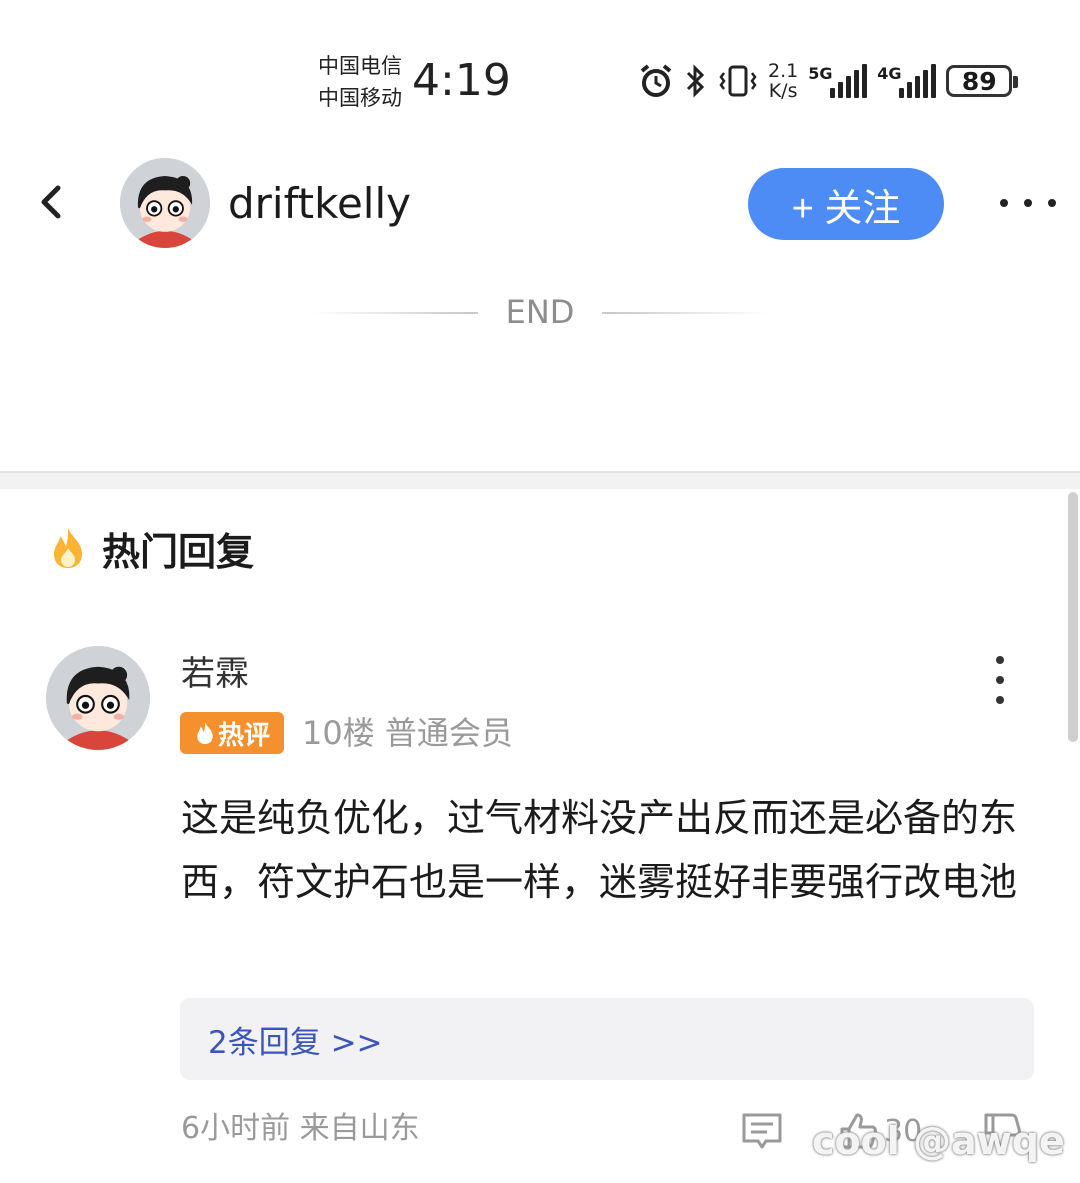  What do you see at coordinates (319, 204) in the screenshot?
I see `username: driftkelly` at bounding box center [319, 204].